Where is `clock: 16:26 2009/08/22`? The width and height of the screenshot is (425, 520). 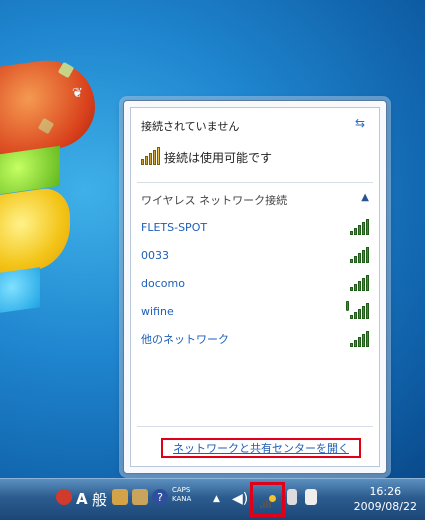 clock: 16:26 2009/08/22 is located at coordinates (385, 499).